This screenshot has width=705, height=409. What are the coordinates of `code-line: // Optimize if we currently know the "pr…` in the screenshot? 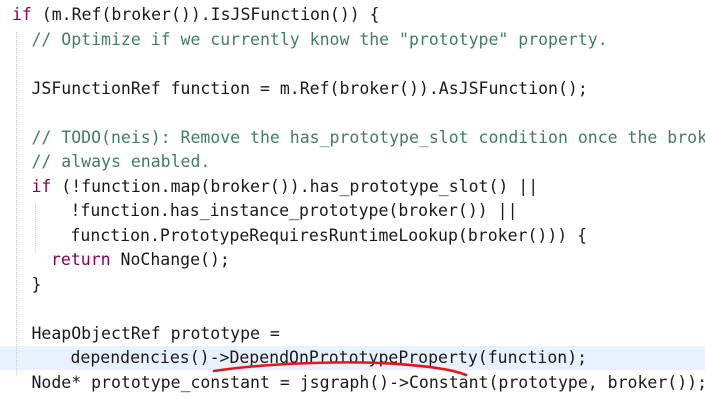 It's located at (352, 40).